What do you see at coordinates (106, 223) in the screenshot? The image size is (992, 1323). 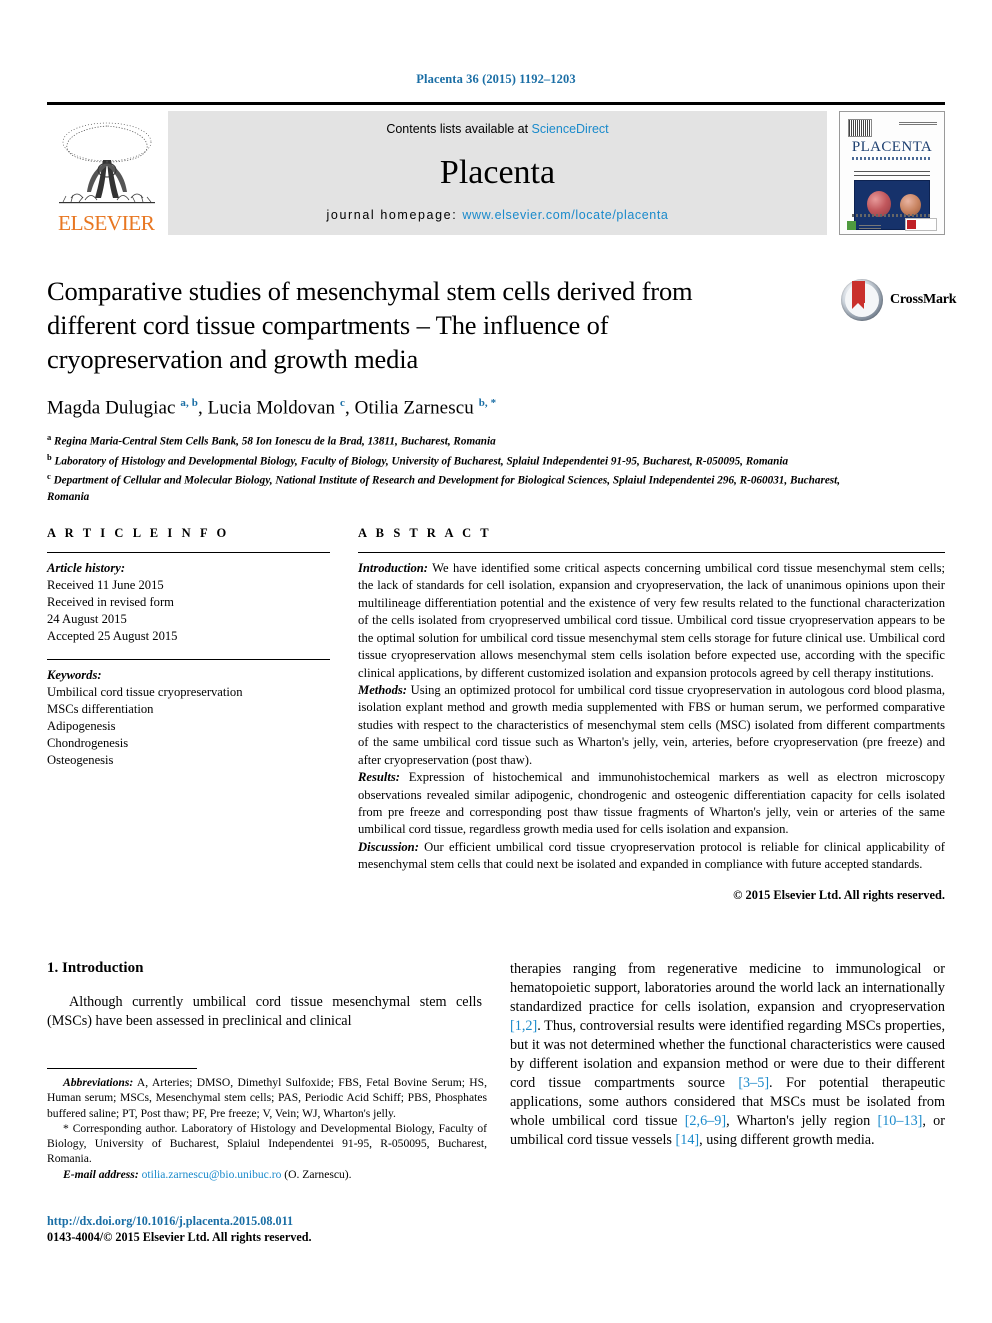 I see `elsevier-wordmark: ELSEVIER` at bounding box center [106, 223].